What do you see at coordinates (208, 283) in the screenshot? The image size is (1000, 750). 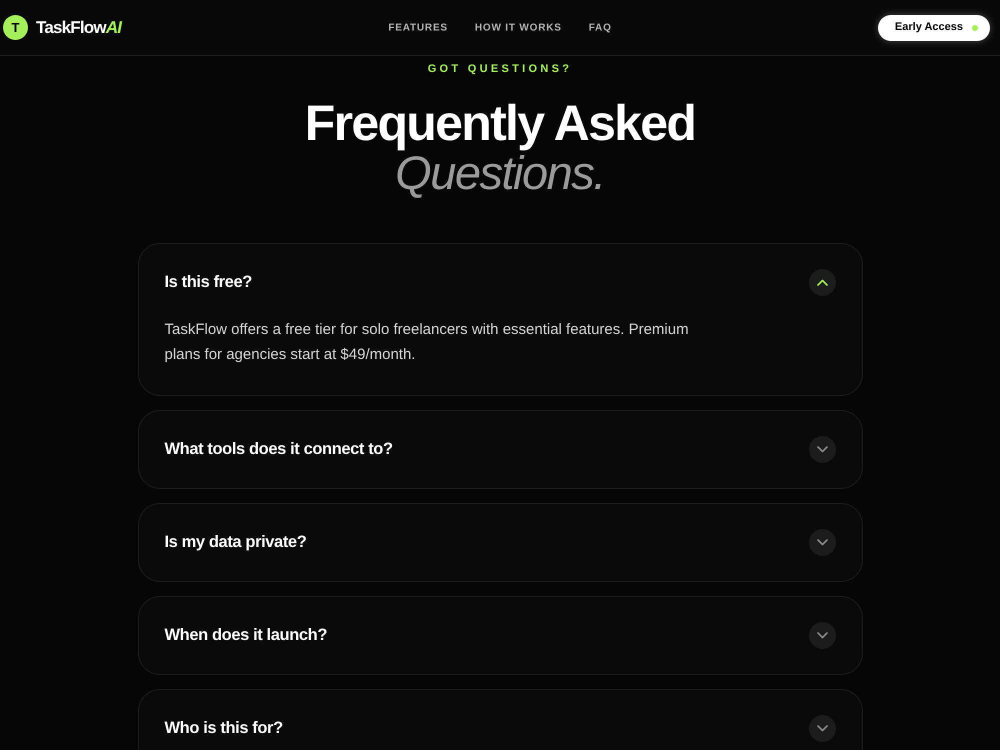 I see `faq-question: Is this free?` at bounding box center [208, 283].